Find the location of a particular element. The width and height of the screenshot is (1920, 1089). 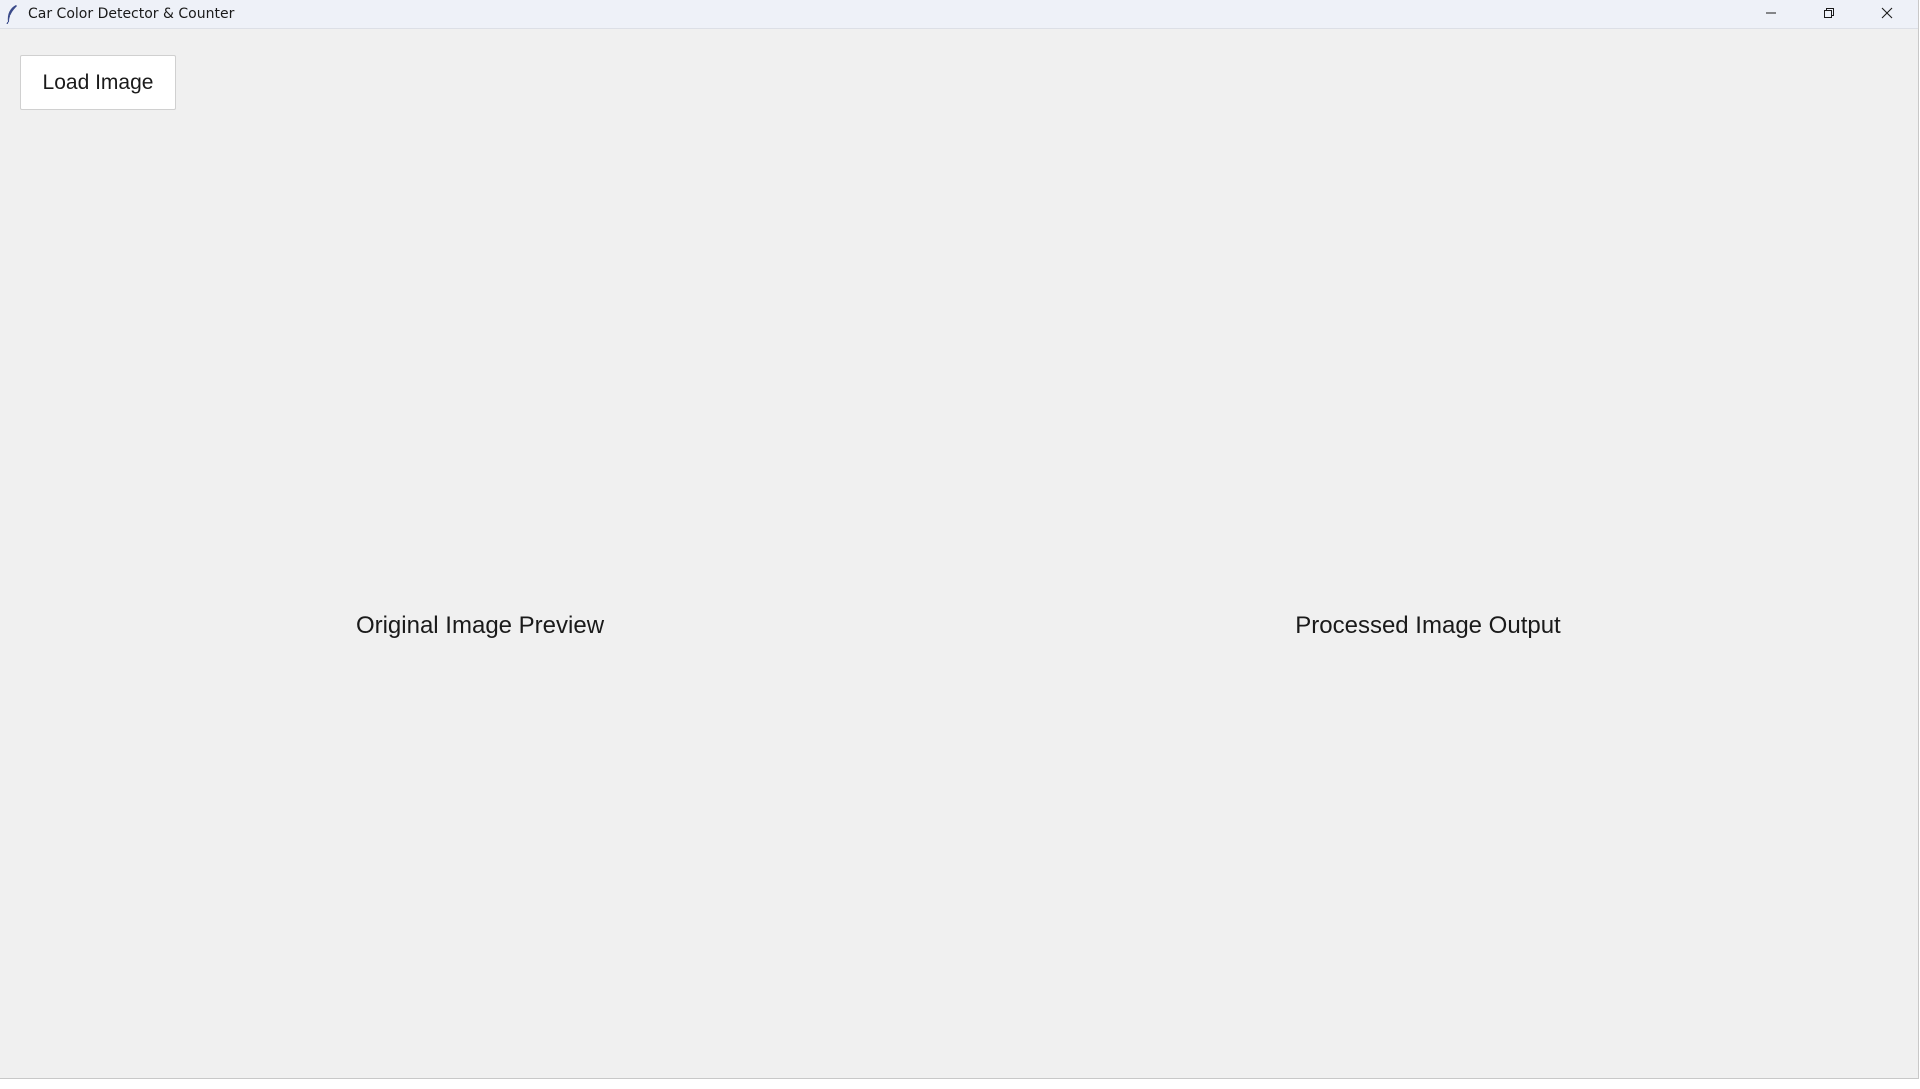

original-image-label: Original Image Preview is located at coordinates (480, 625).